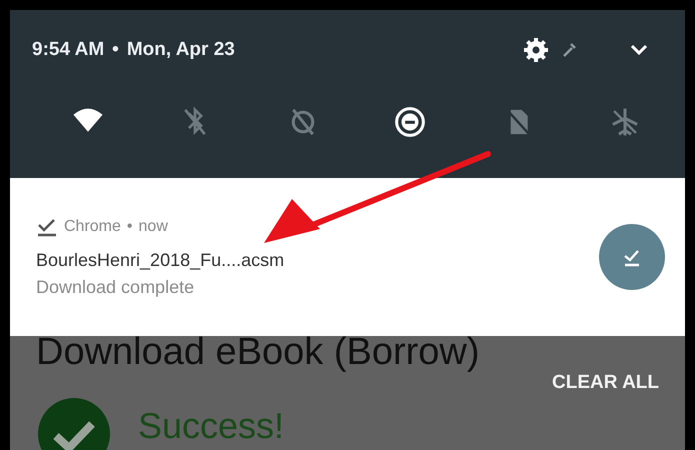 Image resolution: width=695 pixels, height=450 pixels. Describe the element at coordinates (410, 122) in the screenshot. I see `dnd-icon` at that location.